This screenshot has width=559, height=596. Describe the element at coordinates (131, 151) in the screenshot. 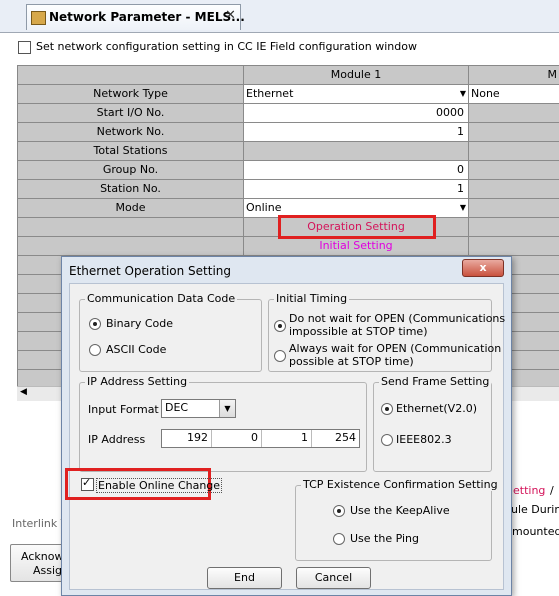

I see `row-label-total-stations: Total Stations` at that location.